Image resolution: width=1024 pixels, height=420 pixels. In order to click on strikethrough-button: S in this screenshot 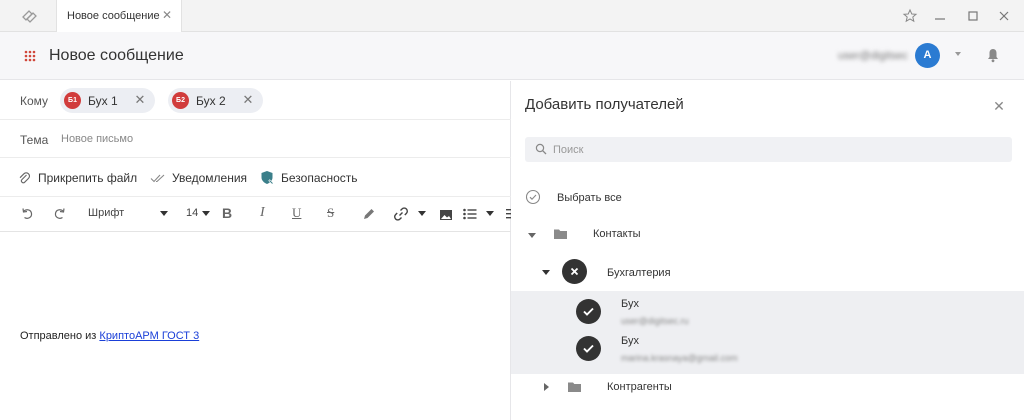, I will do `click(330, 213)`.